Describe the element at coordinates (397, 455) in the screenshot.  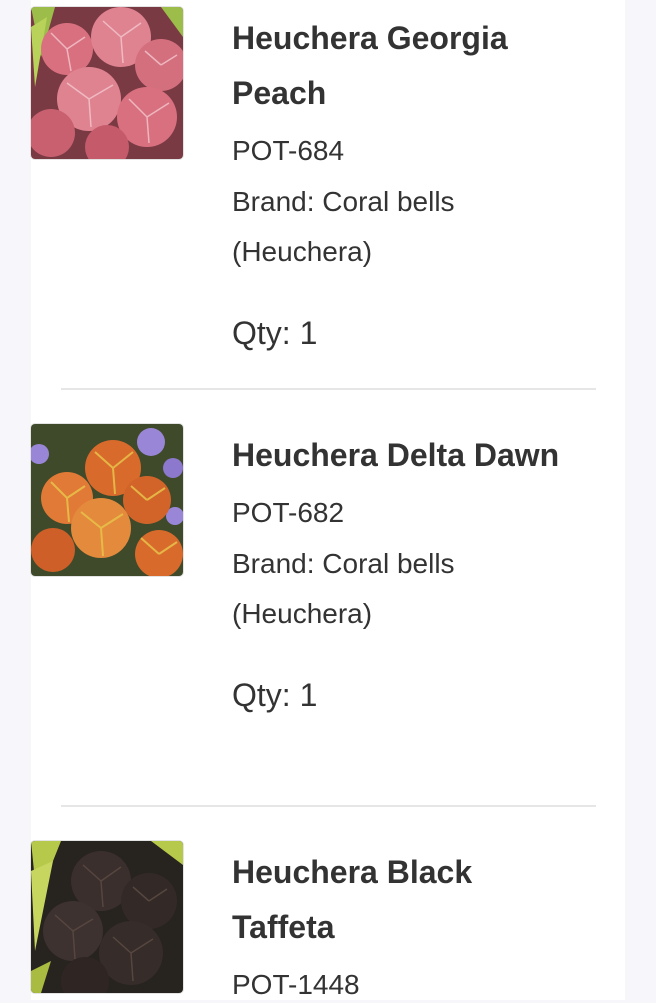
I see `product-name: Heuchera Delta Dawn` at that location.